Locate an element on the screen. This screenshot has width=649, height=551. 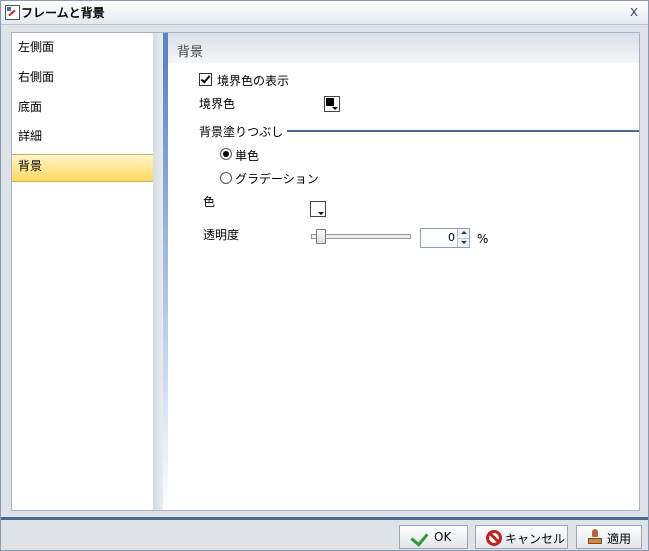
sidebar-item-label: 左側面 is located at coordinates (36, 47).